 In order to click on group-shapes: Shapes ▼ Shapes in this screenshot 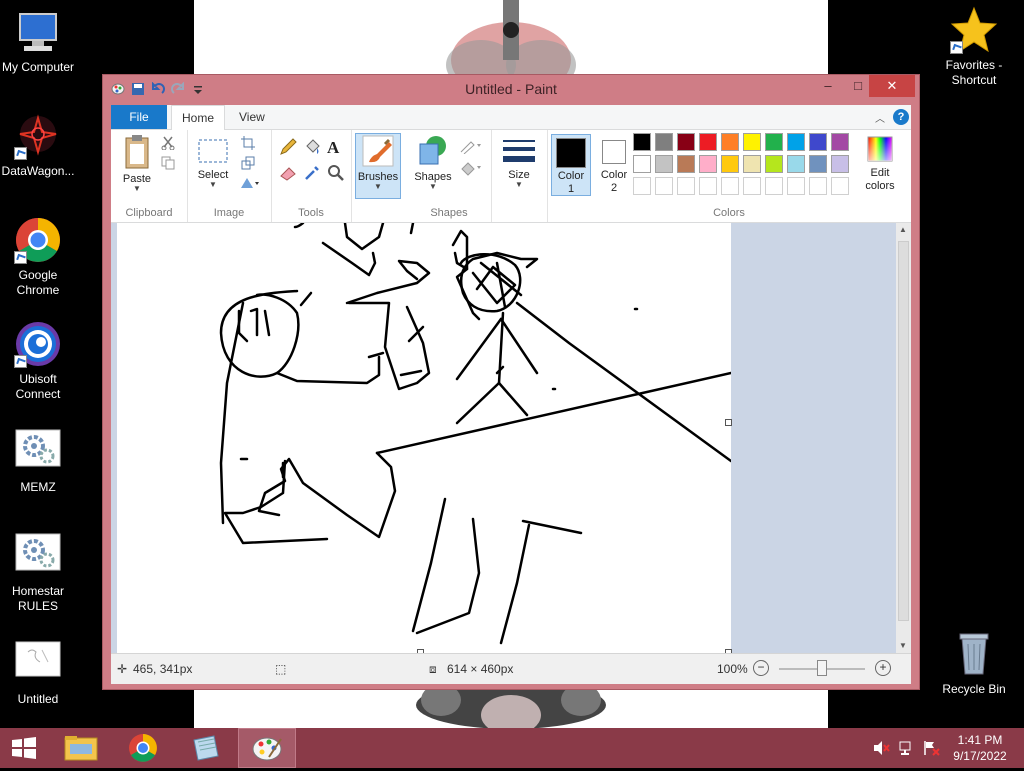, I will do `click(449, 176)`.